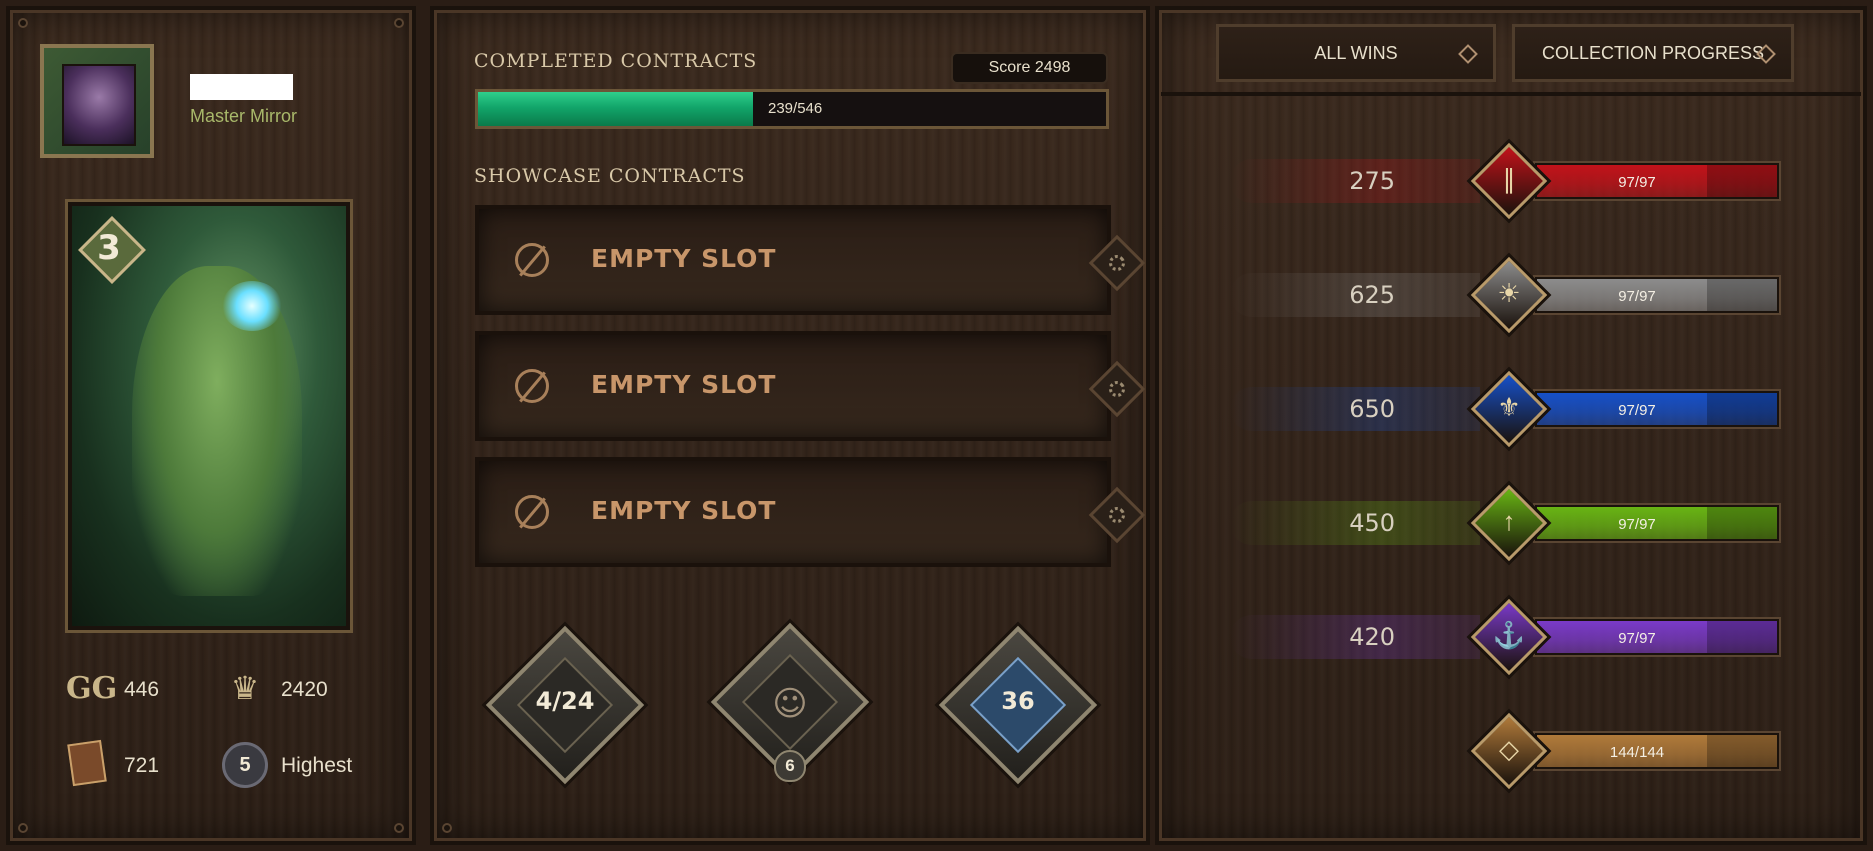 The height and width of the screenshot is (851, 1873). I want to click on avatar, so click(97, 102).